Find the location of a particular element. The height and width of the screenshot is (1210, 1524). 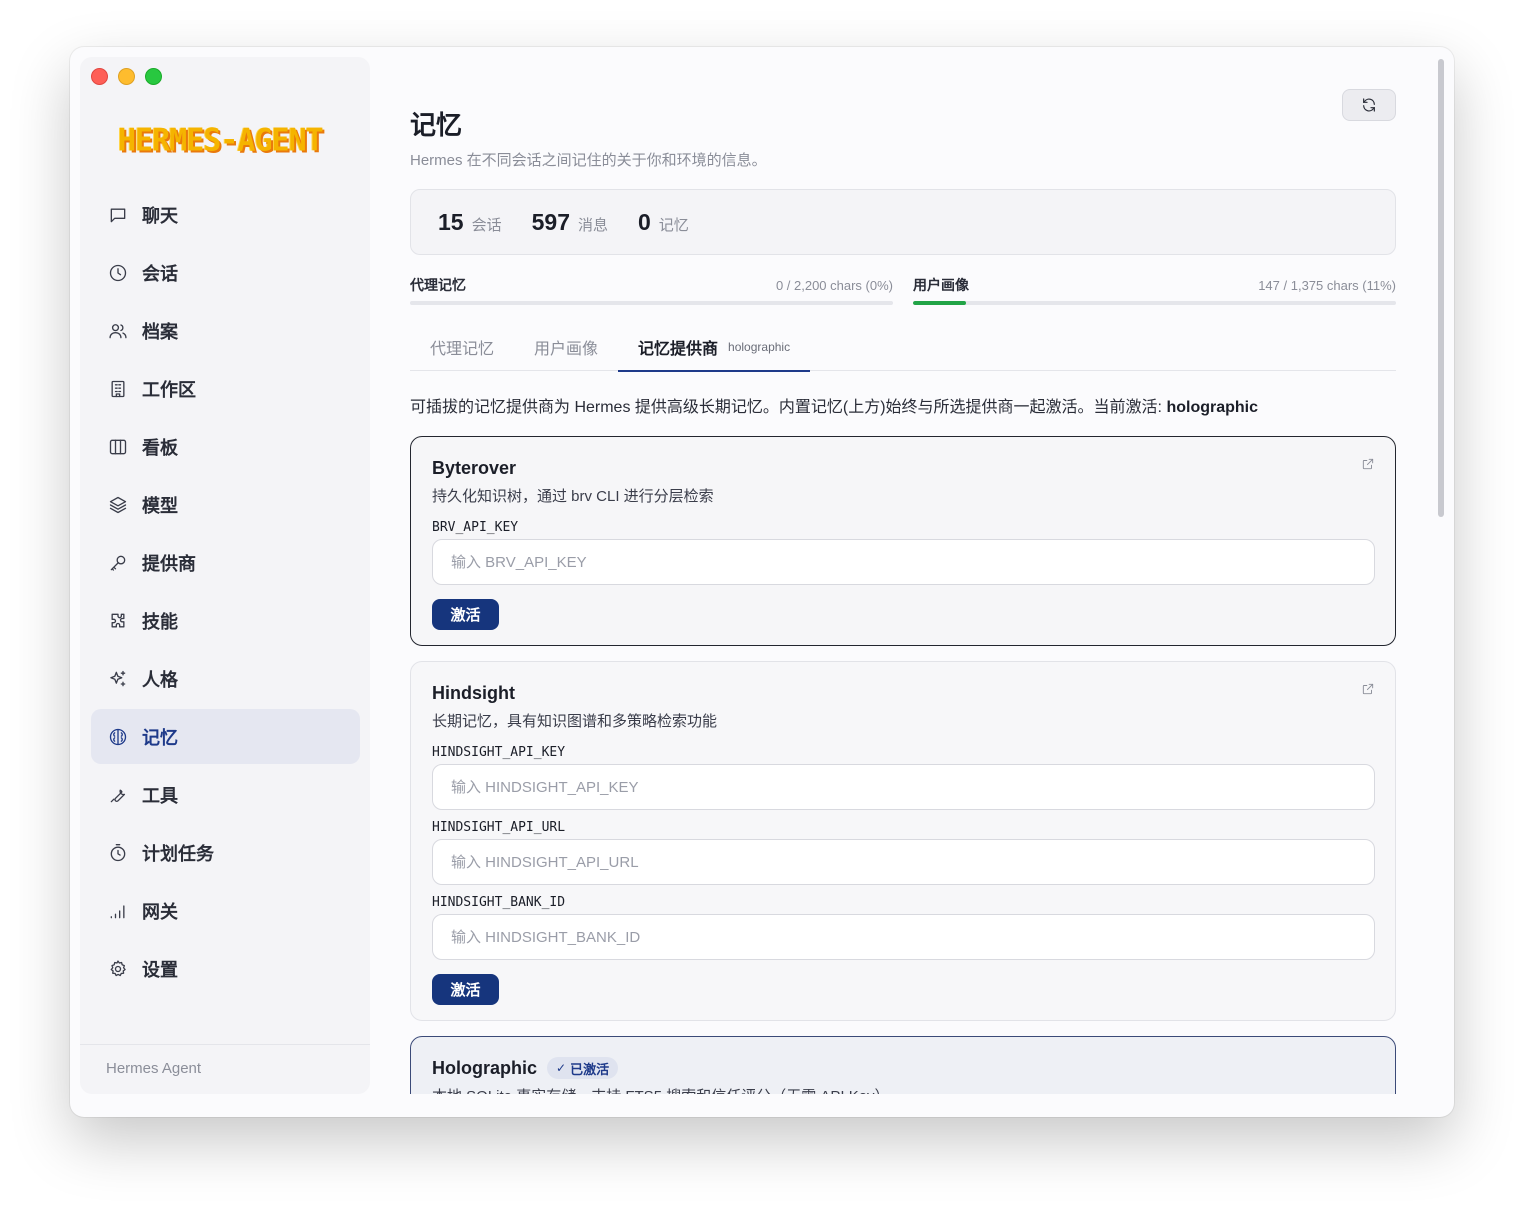

building-icon is located at coordinates (118, 389).